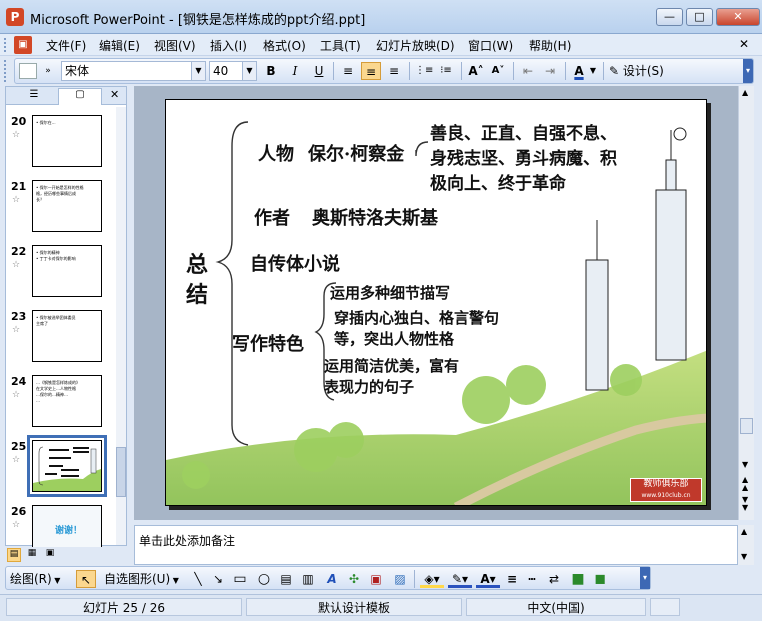  What do you see at coordinates (432, 579) in the screenshot?
I see `fill-color-icon: ◈▾` at bounding box center [432, 579].